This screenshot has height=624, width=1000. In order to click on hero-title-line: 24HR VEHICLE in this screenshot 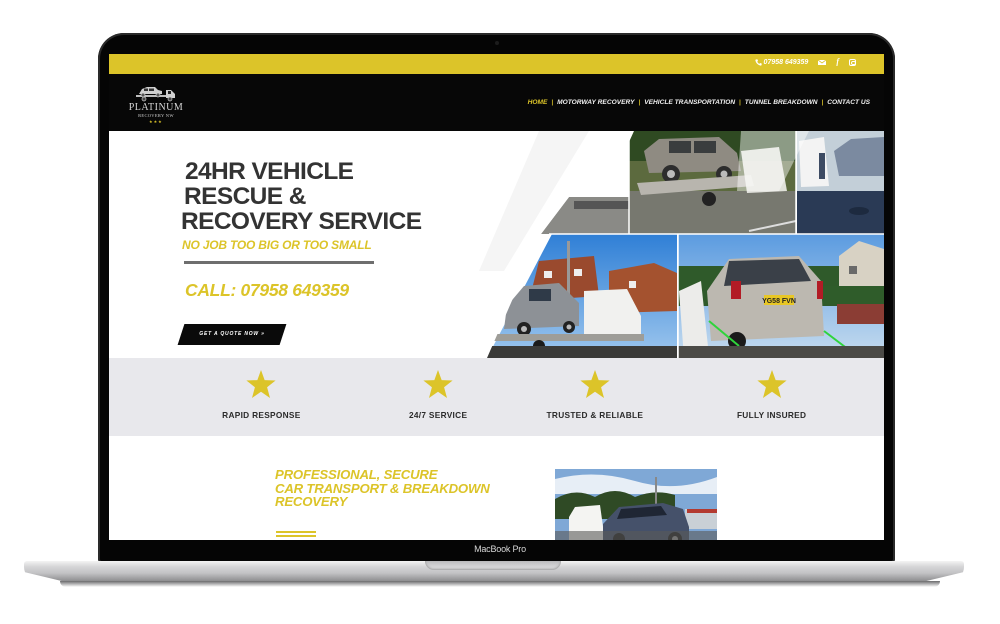, I will do `click(269, 171)`.